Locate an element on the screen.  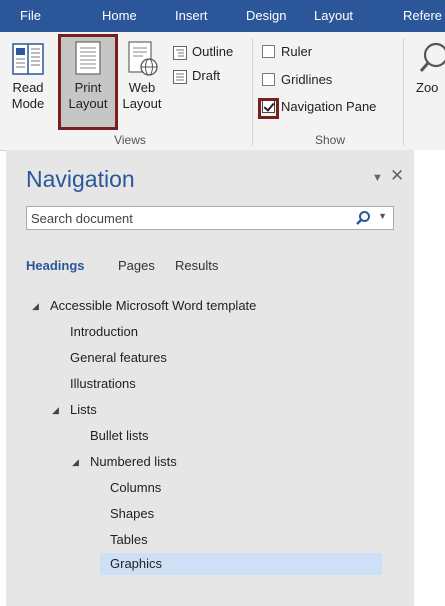
search-box: ▼ is located at coordinates (210, 218).